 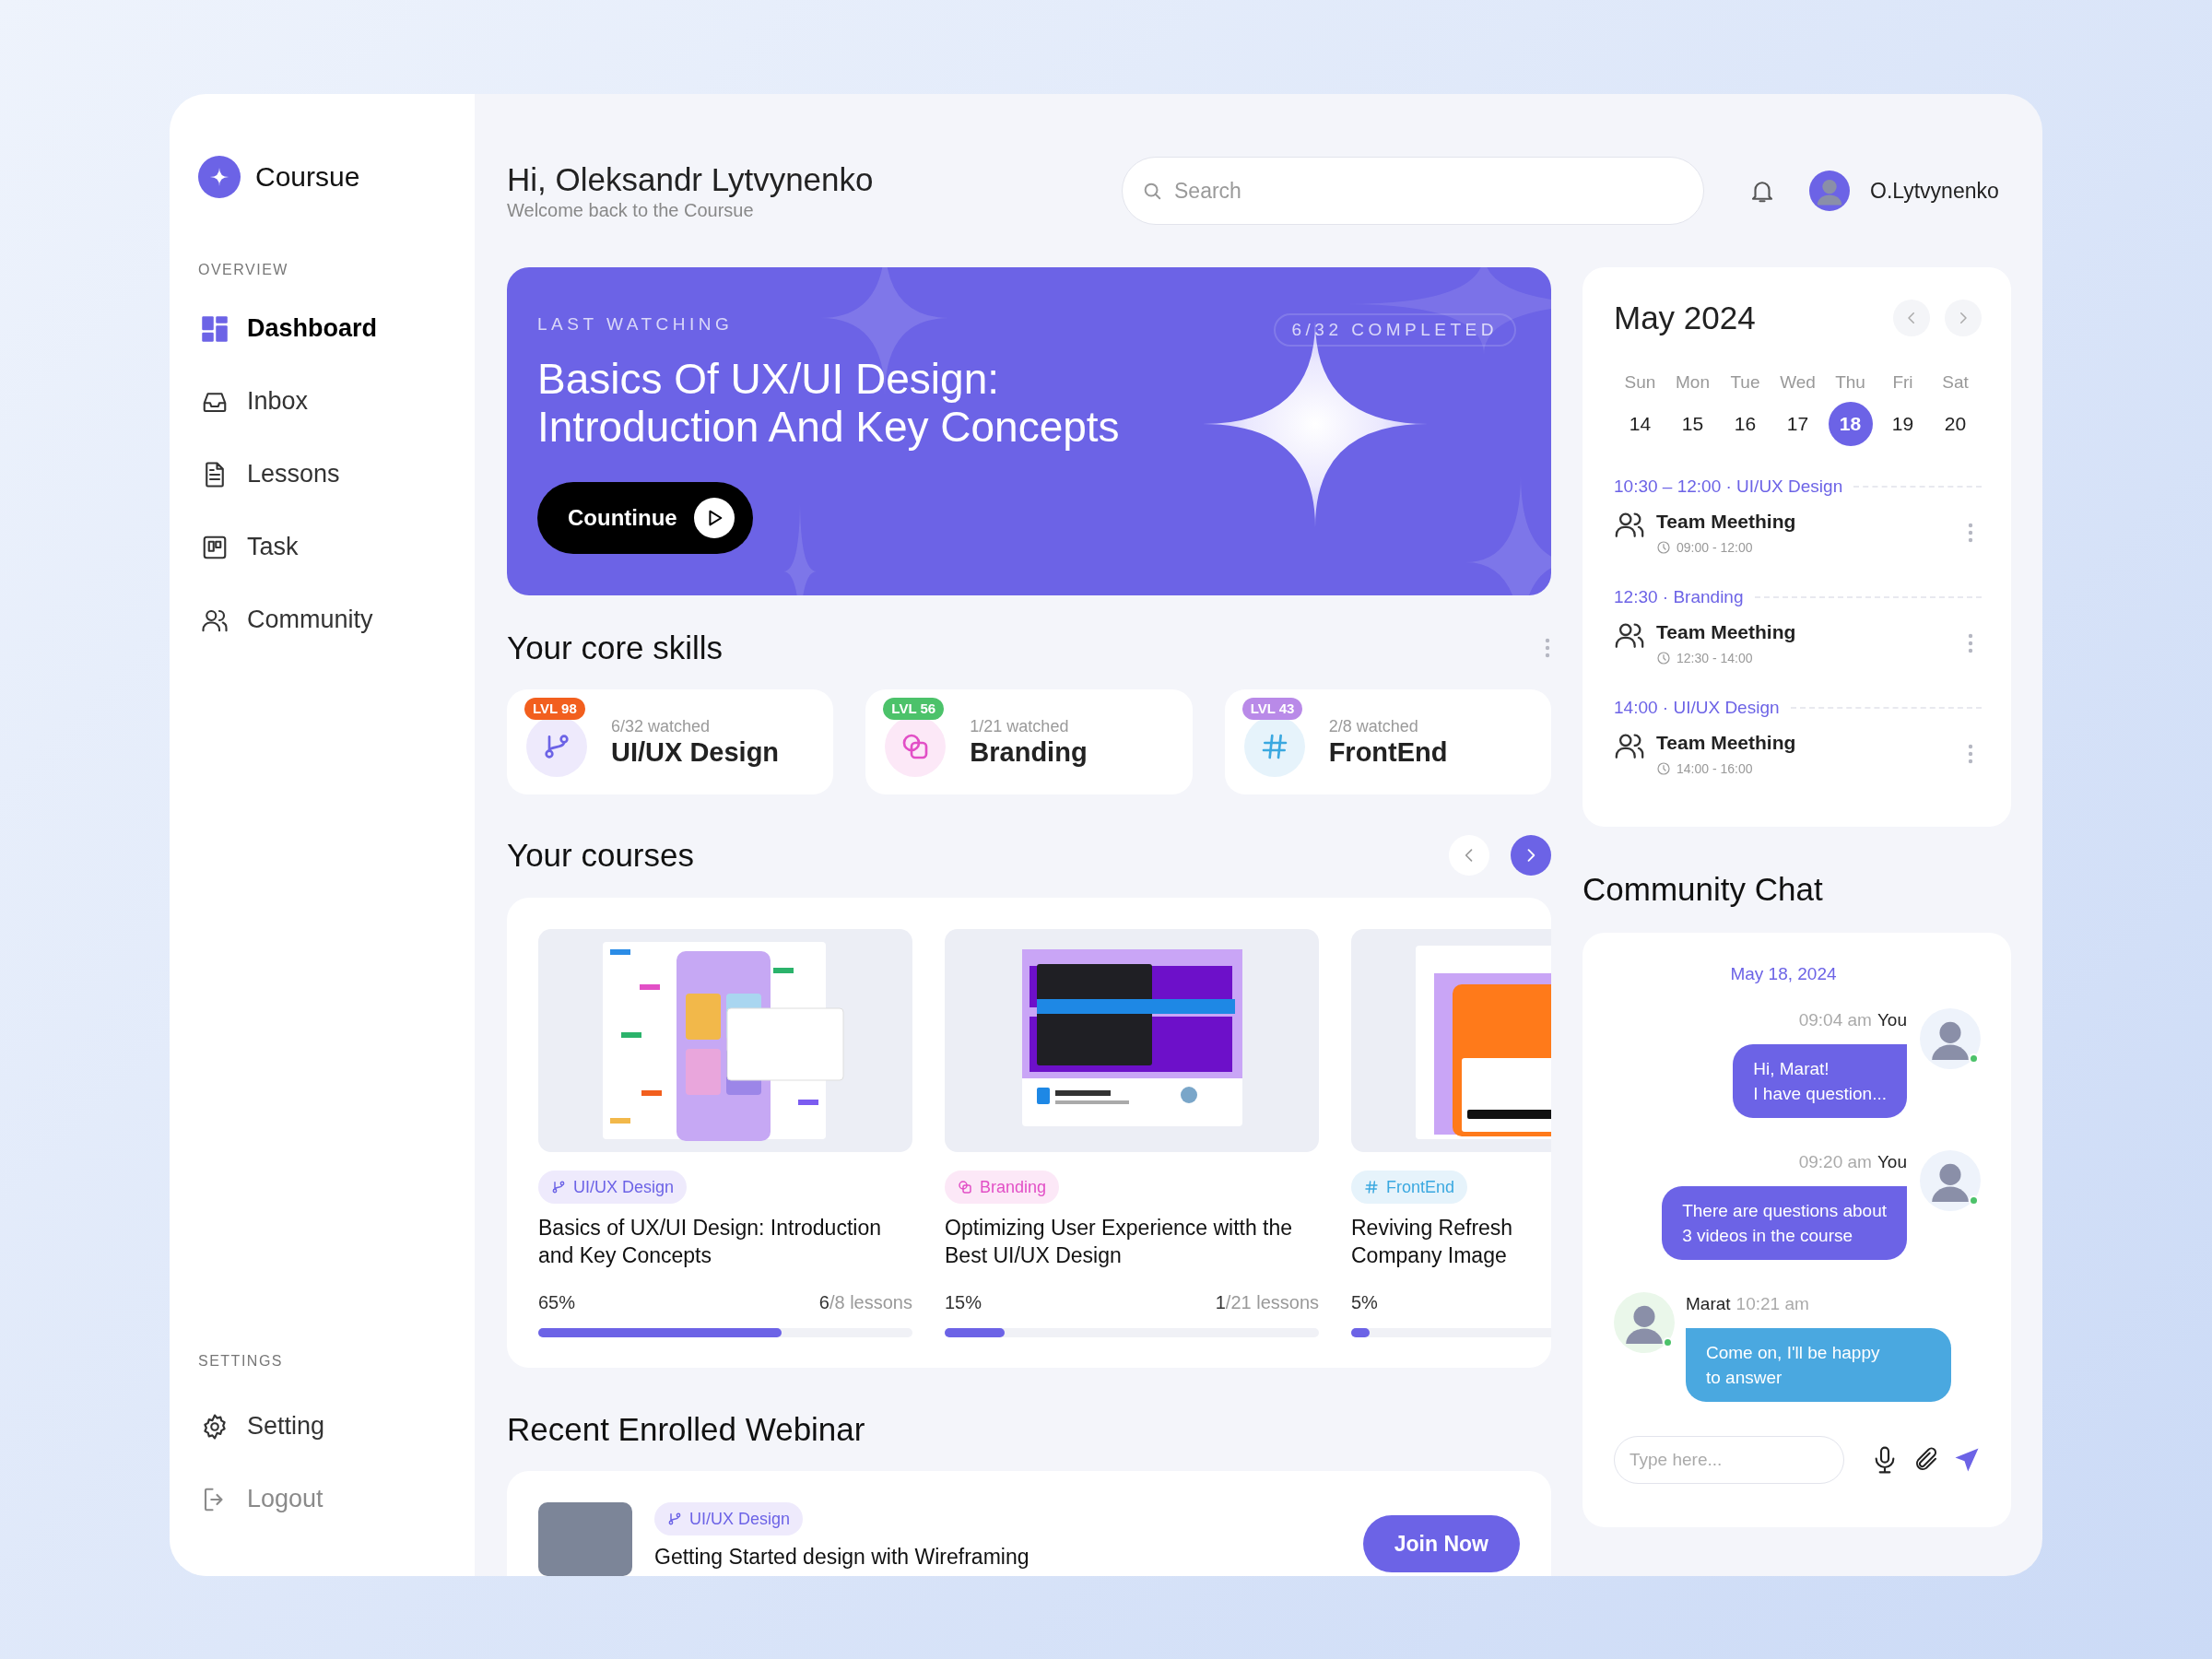 What do you see at coordinates (1797, 424) in the screenshot?
I see `calendar-day: 17` at bounding box center [1797, 424].